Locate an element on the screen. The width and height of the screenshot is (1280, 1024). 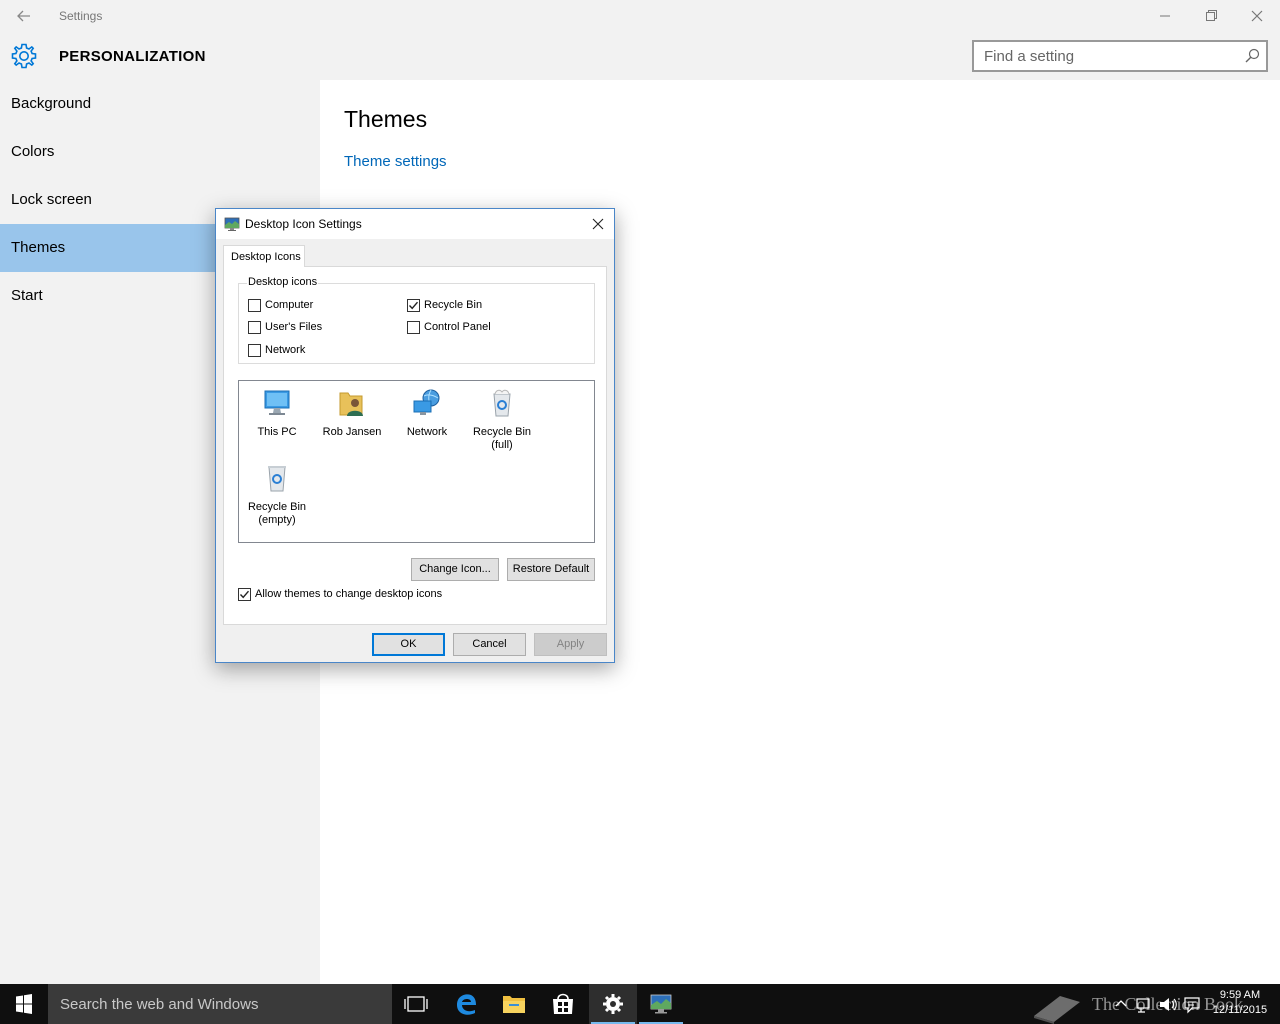
file-explorer-icon is located at coordinates (514, 1004).